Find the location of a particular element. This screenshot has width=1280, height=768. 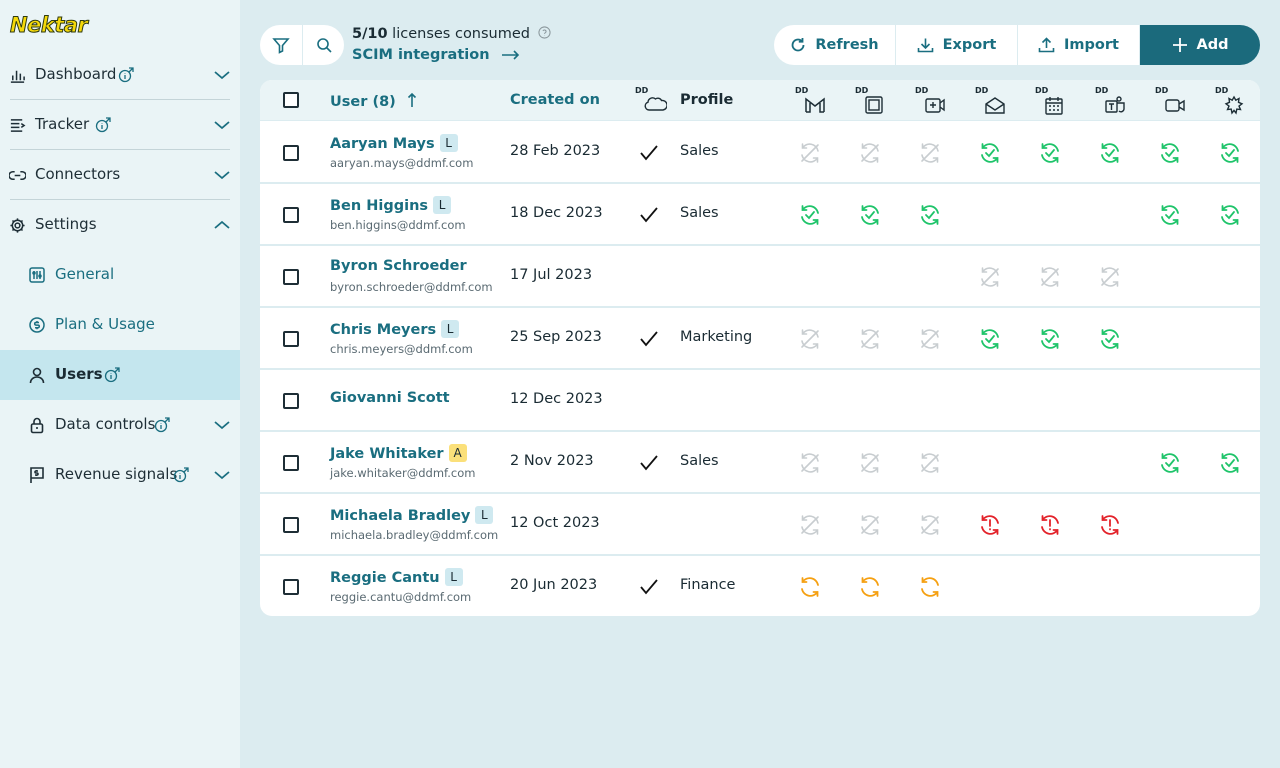

import-button: Import is located at coordinates (1079, 45).